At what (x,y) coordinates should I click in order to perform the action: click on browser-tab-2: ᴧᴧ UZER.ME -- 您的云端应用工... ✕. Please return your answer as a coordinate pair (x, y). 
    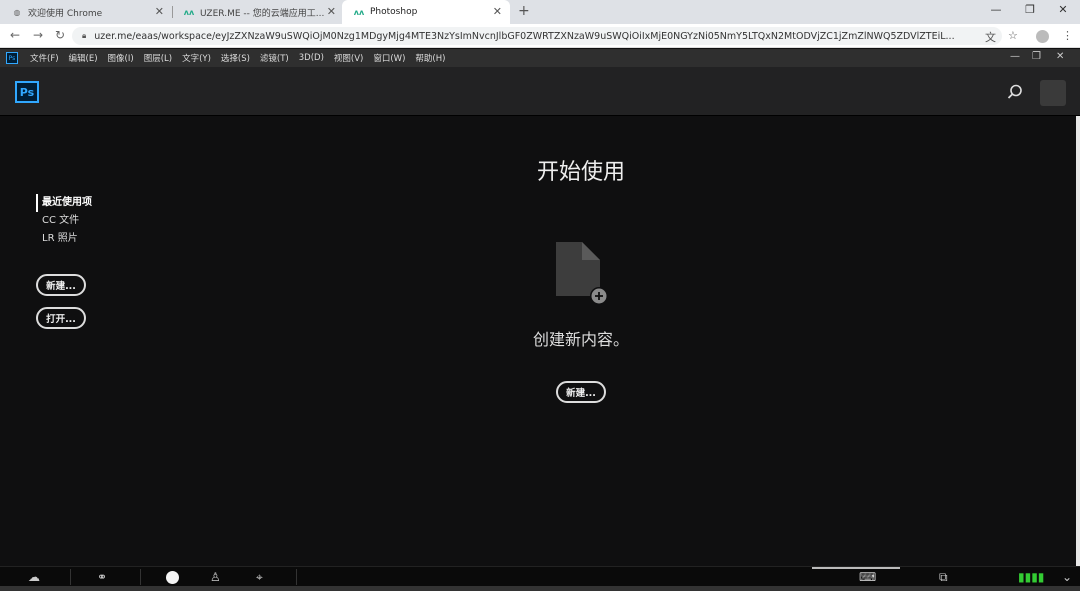
    Looking at the image, I should click on (258, 12).